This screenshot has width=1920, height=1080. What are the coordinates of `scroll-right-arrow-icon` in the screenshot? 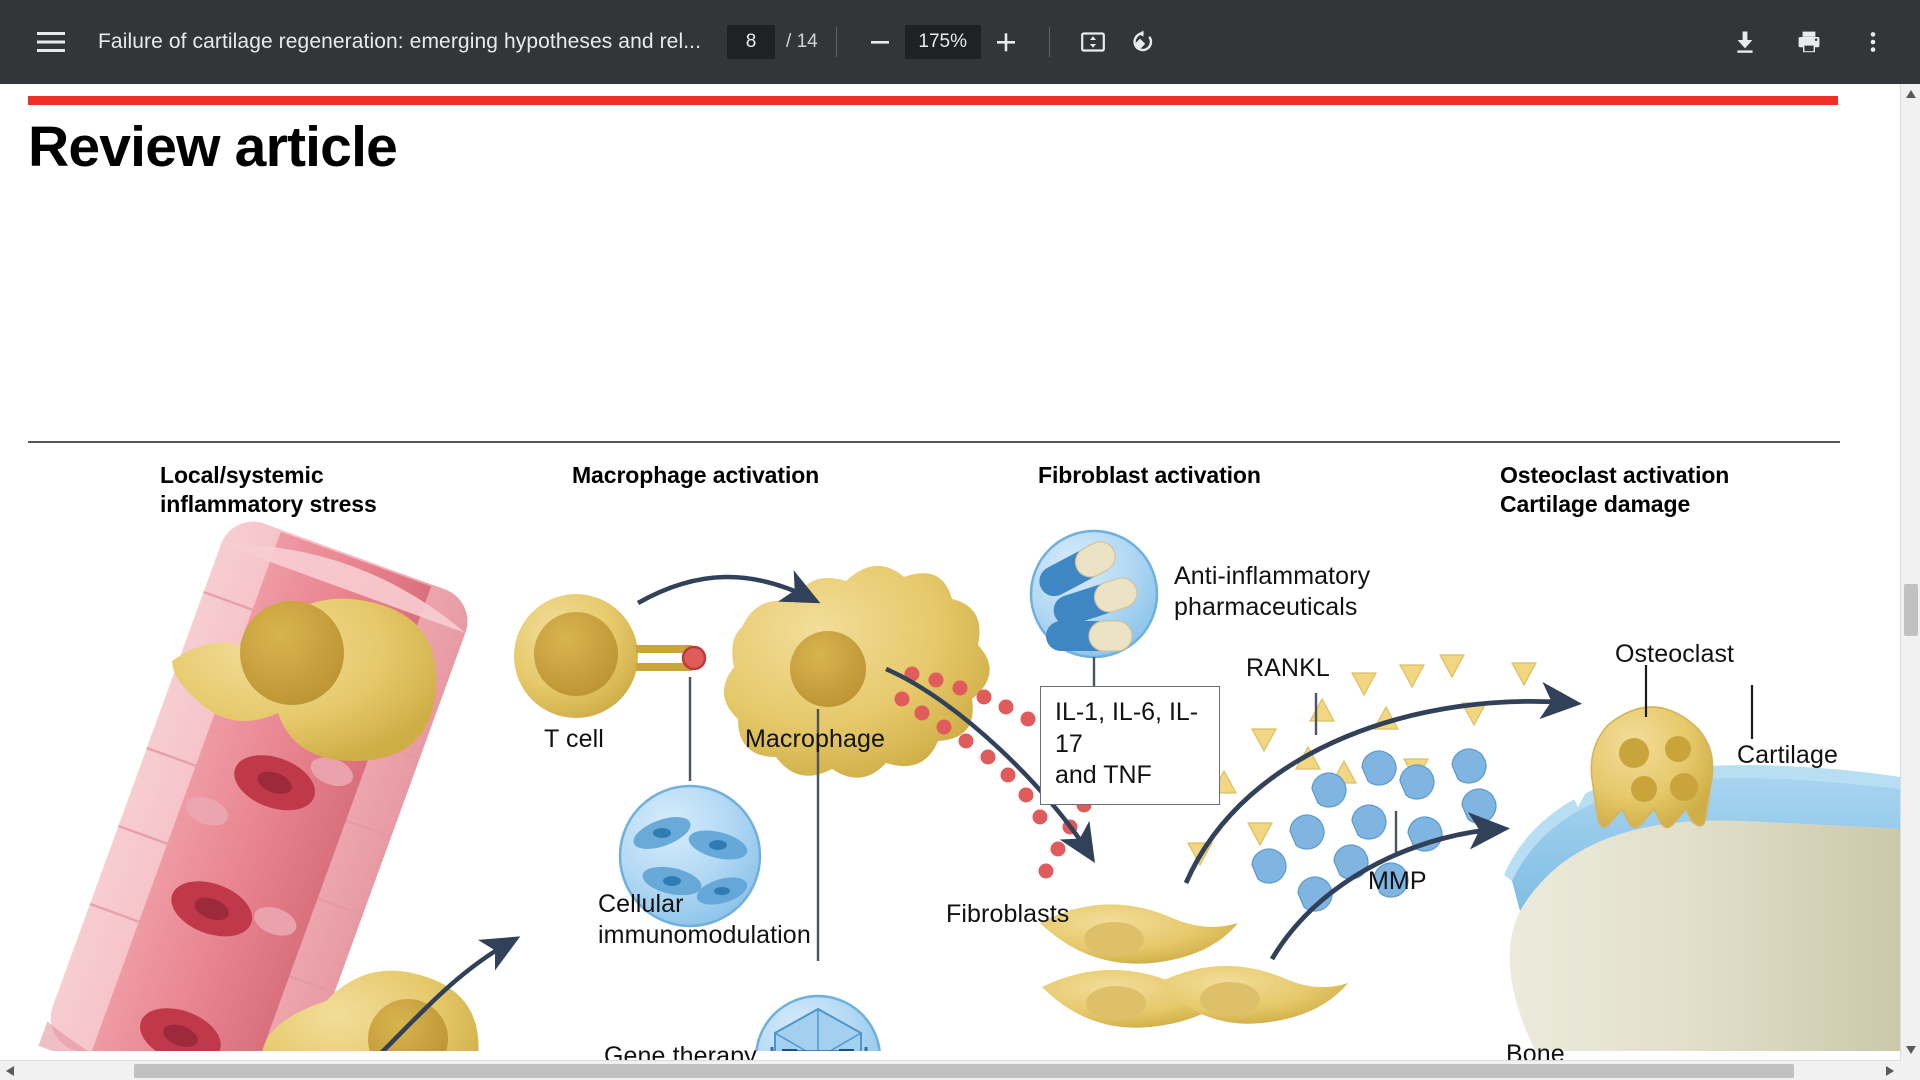 It's located at (1890, 1070).